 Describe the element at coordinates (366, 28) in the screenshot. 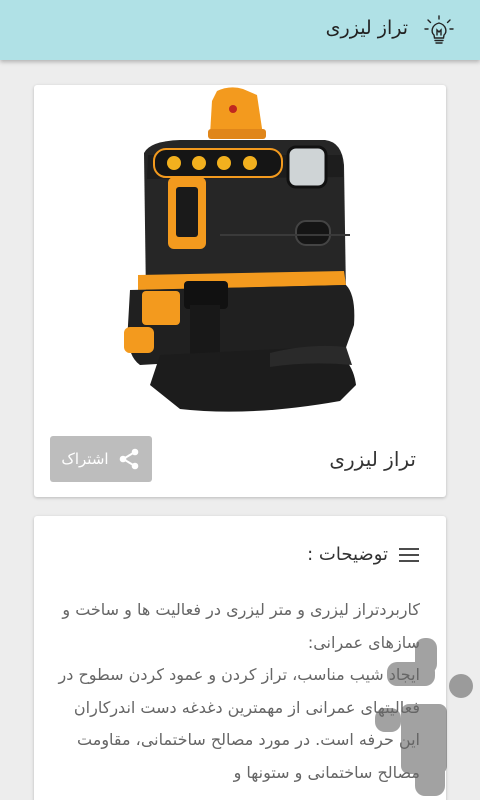

I see `app-title: تراز لیزری` at that location.